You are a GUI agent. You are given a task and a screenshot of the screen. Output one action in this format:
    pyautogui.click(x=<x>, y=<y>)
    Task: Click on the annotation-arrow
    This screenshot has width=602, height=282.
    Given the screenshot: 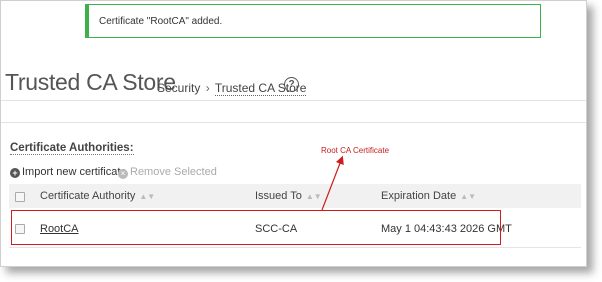 What is the action you would take?
    pyautogui.click(x=332, y=183)
    